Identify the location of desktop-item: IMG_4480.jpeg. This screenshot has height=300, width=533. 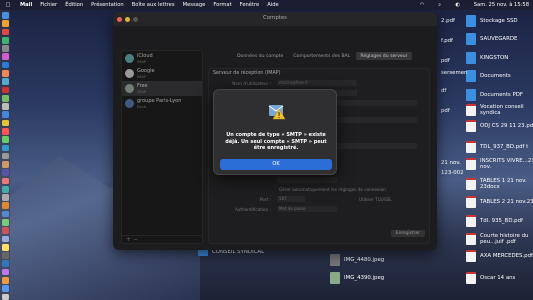
(357, 260).